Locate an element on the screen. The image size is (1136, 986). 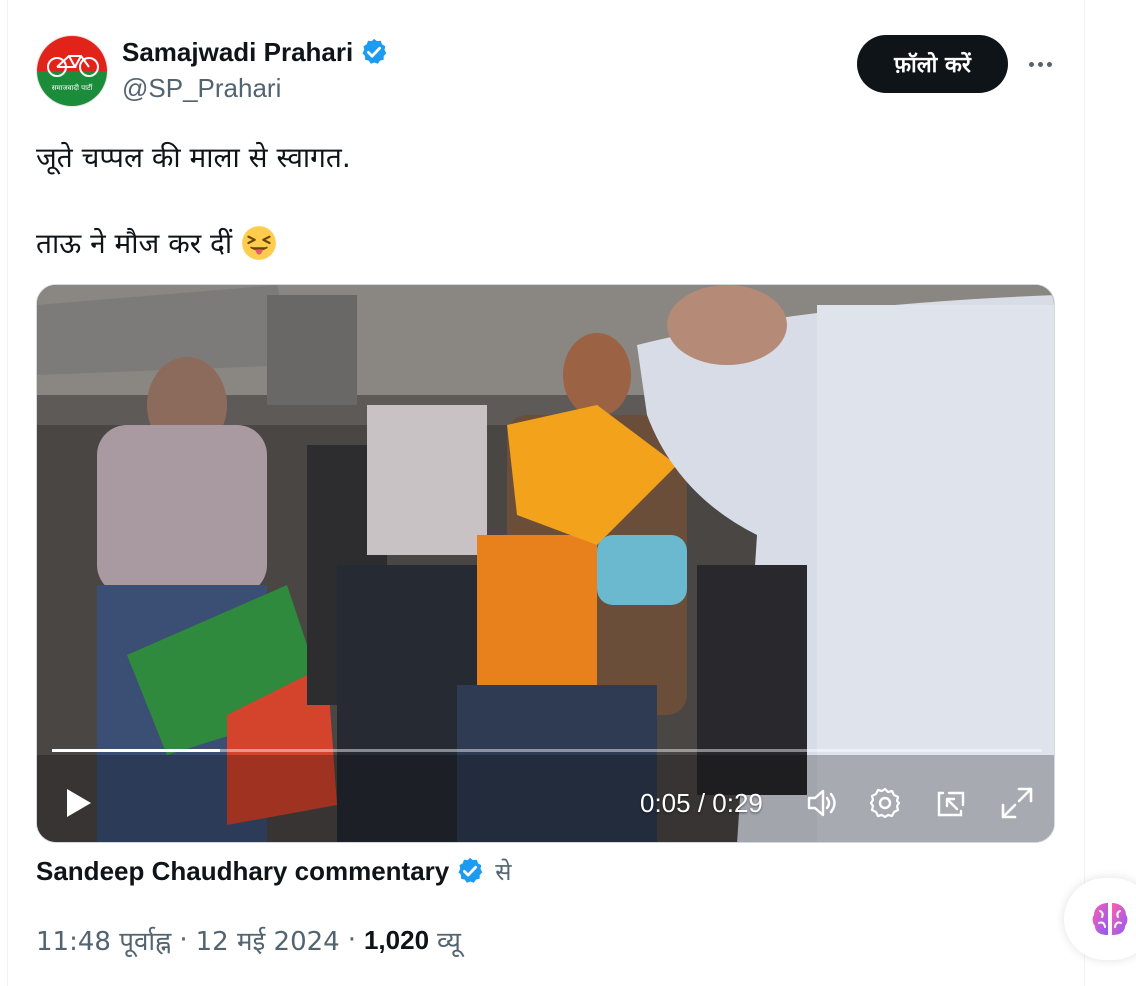
video-time-display: 0:05 / 0:29 is located at coordinates (701, 803).